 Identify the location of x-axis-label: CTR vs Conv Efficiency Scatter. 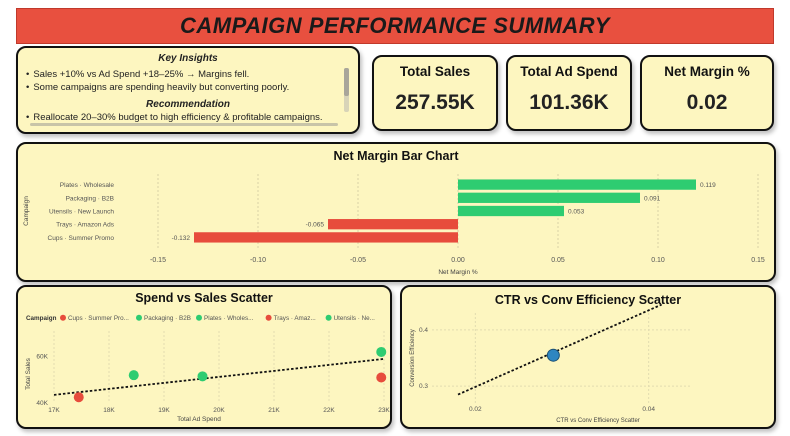
(598, 421).